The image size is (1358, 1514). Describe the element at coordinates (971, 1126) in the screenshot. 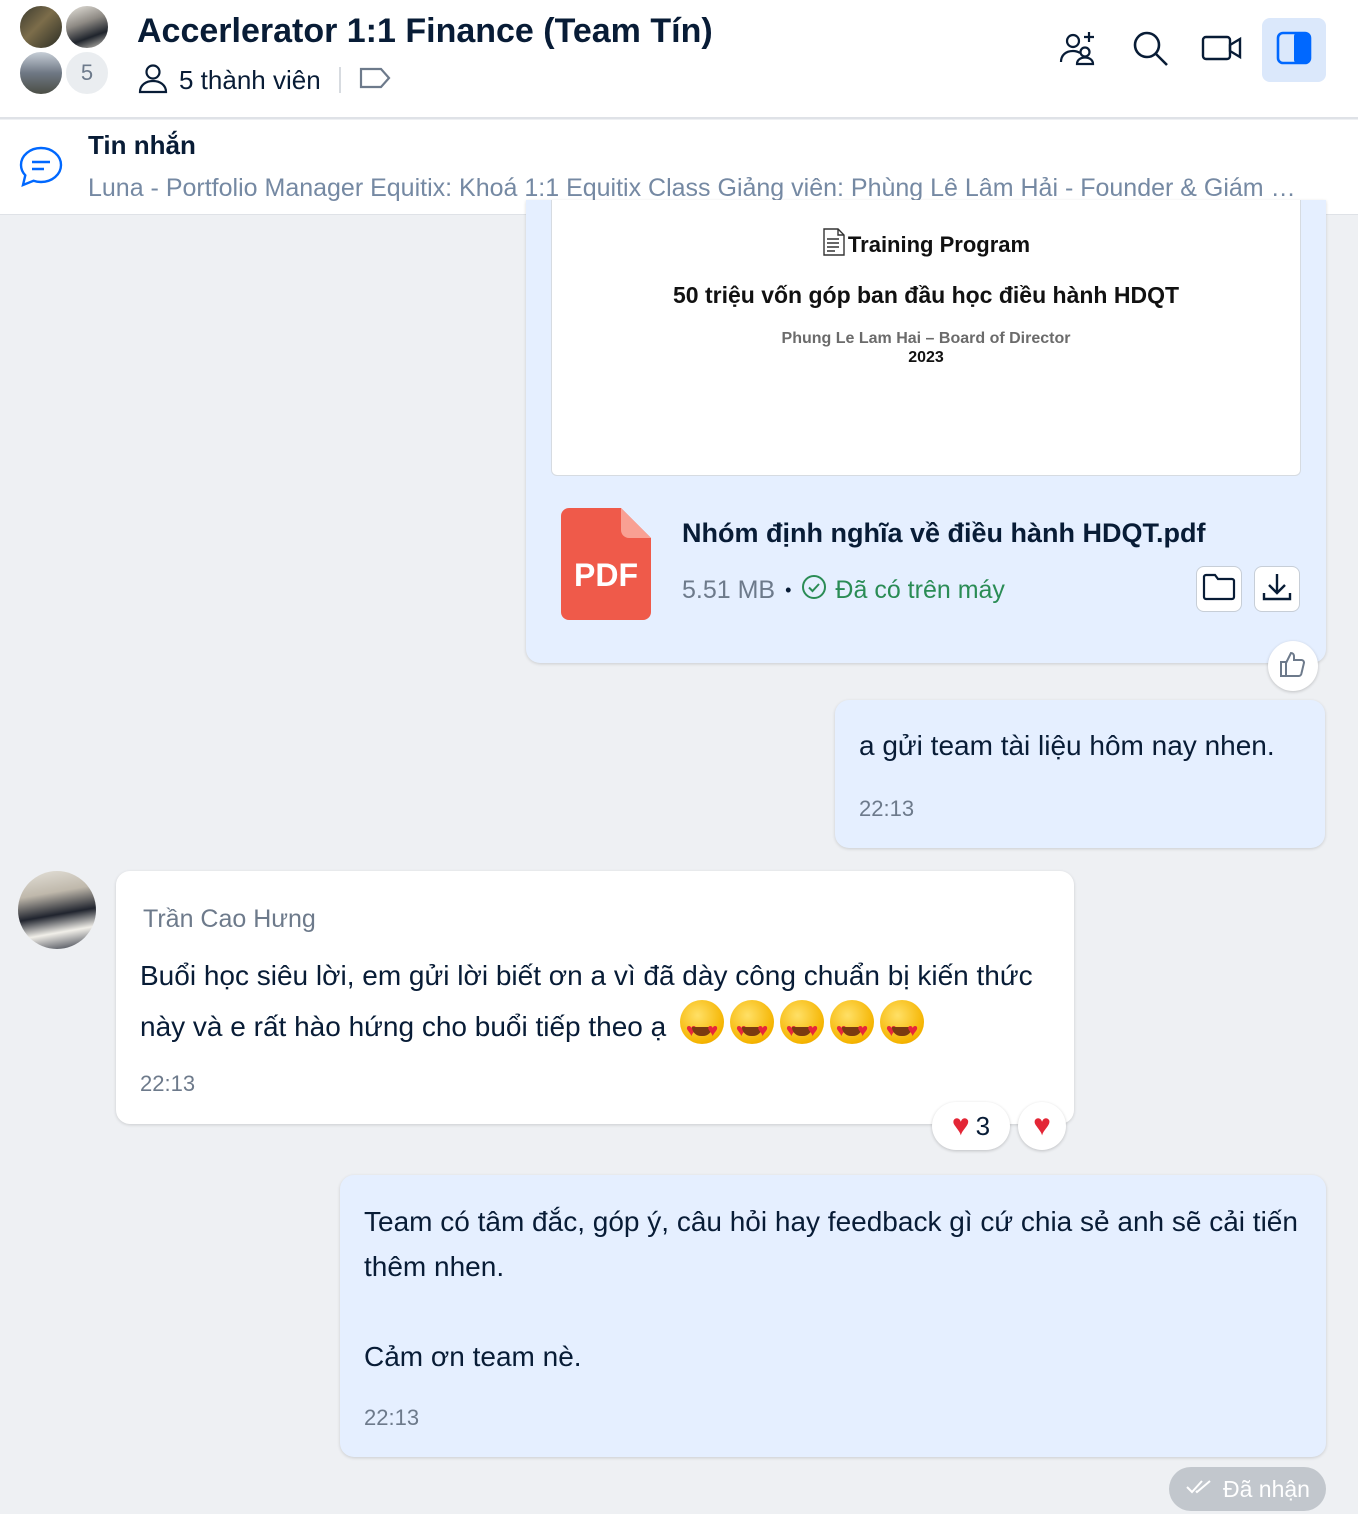

I see `reaction-summary: ♥ 3` at that location.